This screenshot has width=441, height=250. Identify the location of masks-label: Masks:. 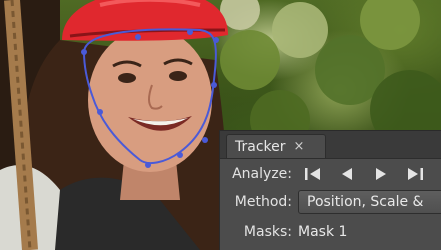
(267, 232).